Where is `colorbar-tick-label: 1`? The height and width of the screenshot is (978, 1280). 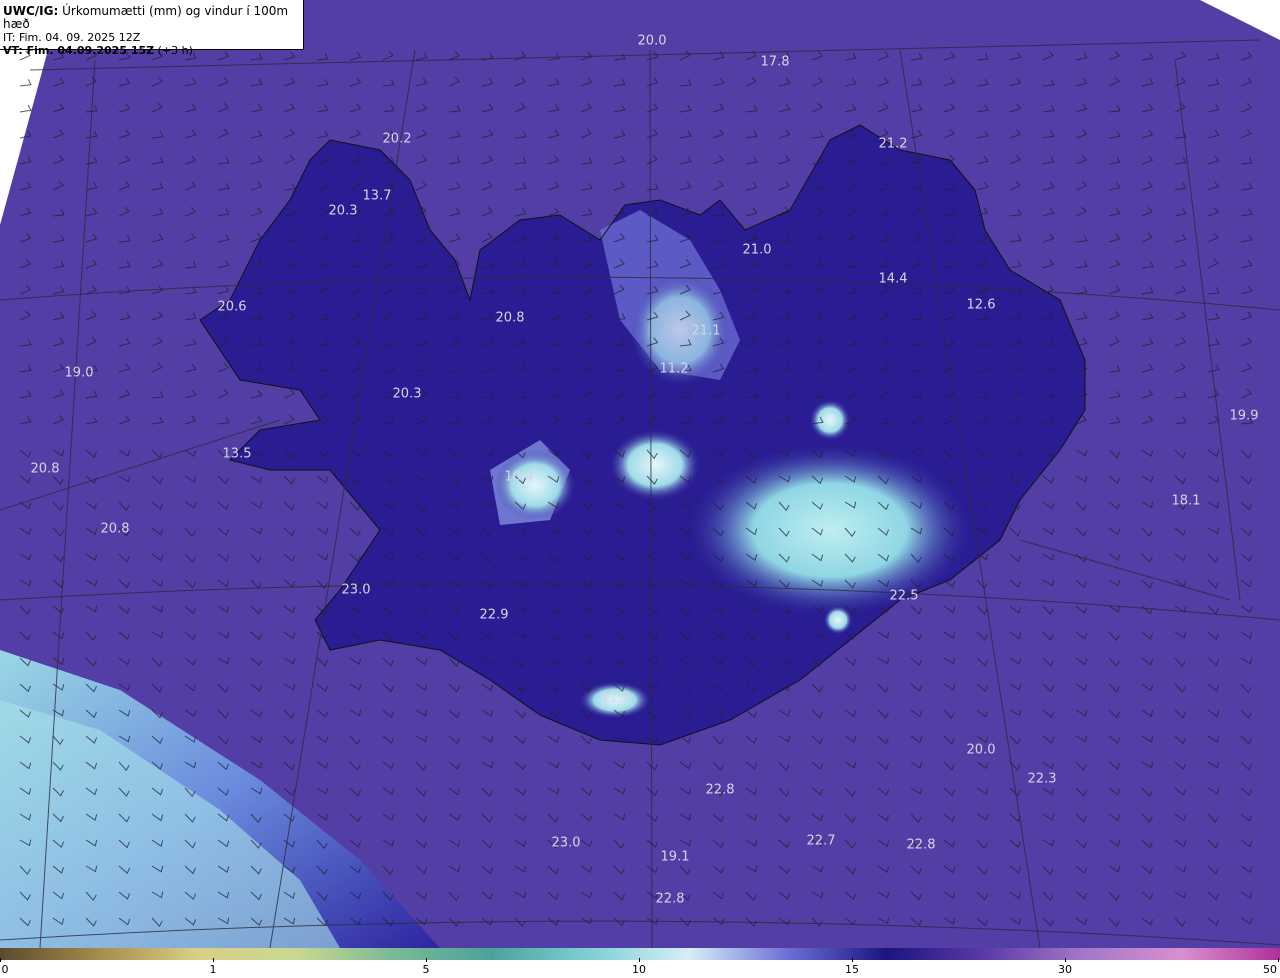 colorbar-tick-label: 1 is located at coordinates (213, 969).